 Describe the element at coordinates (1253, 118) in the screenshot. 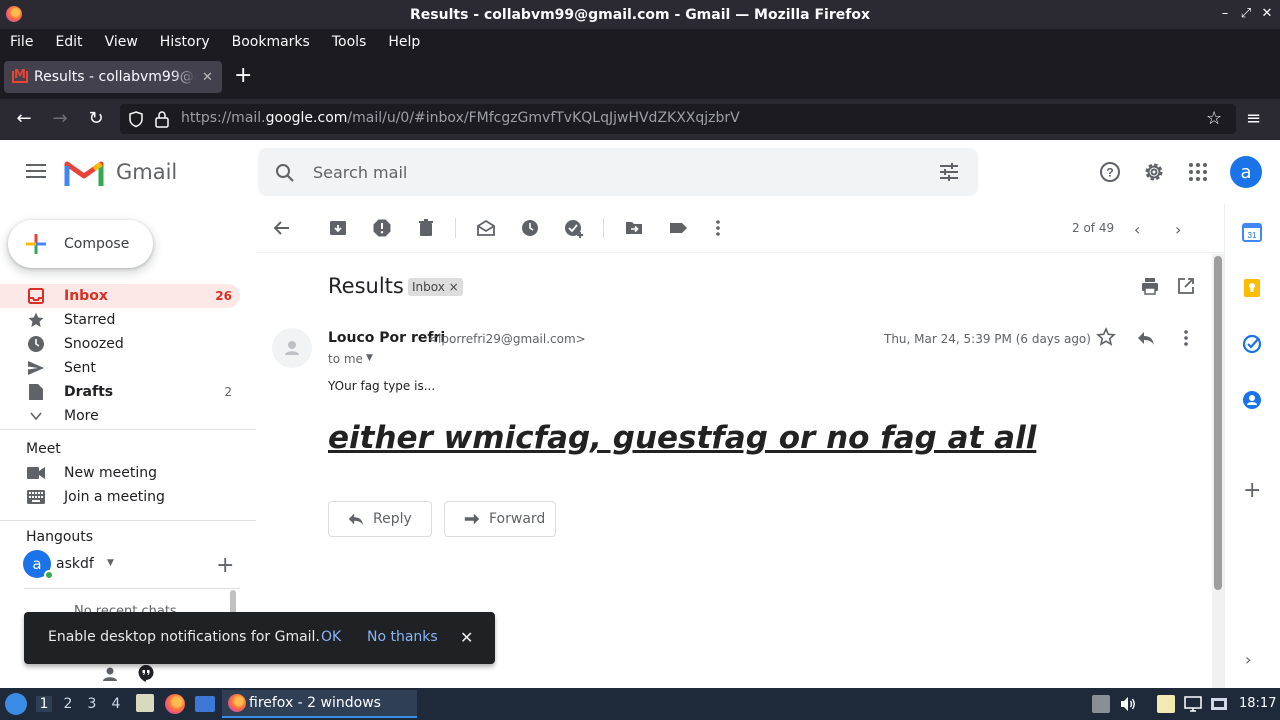

I see `firefox-menu-icon: ≡` at that location.